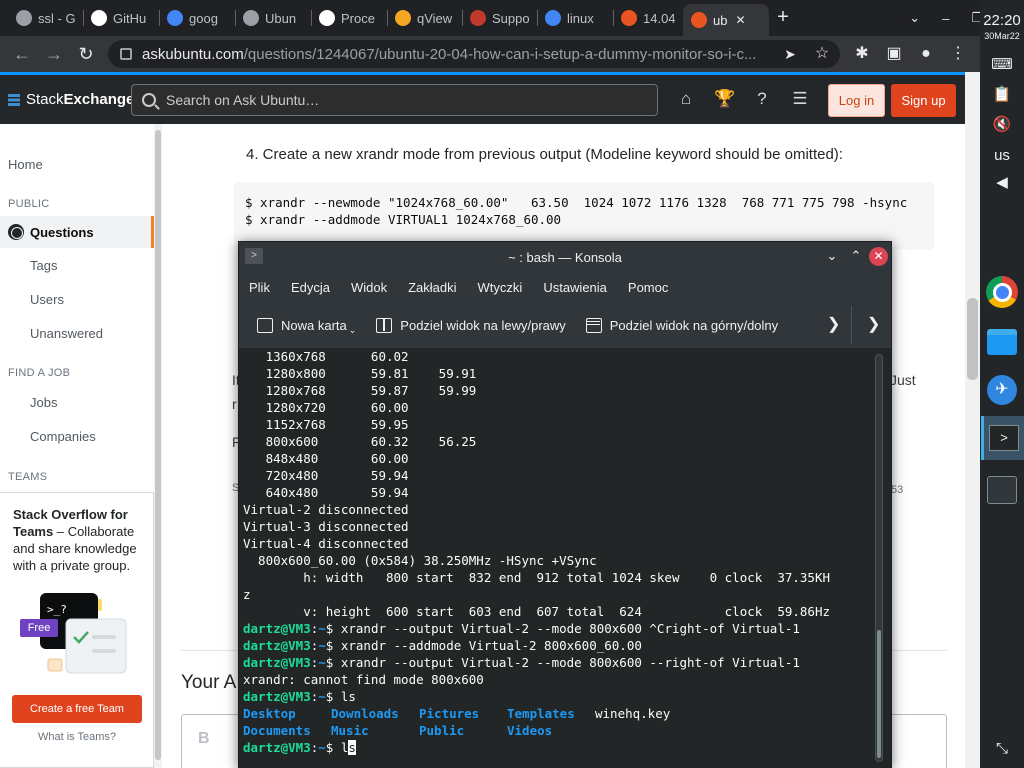 The width and height of the screenshot is (1024, 768). Describe the element at coordinates (832, 256) in the screenshot. I see `chevron-down-icon: ⌄` at that location.